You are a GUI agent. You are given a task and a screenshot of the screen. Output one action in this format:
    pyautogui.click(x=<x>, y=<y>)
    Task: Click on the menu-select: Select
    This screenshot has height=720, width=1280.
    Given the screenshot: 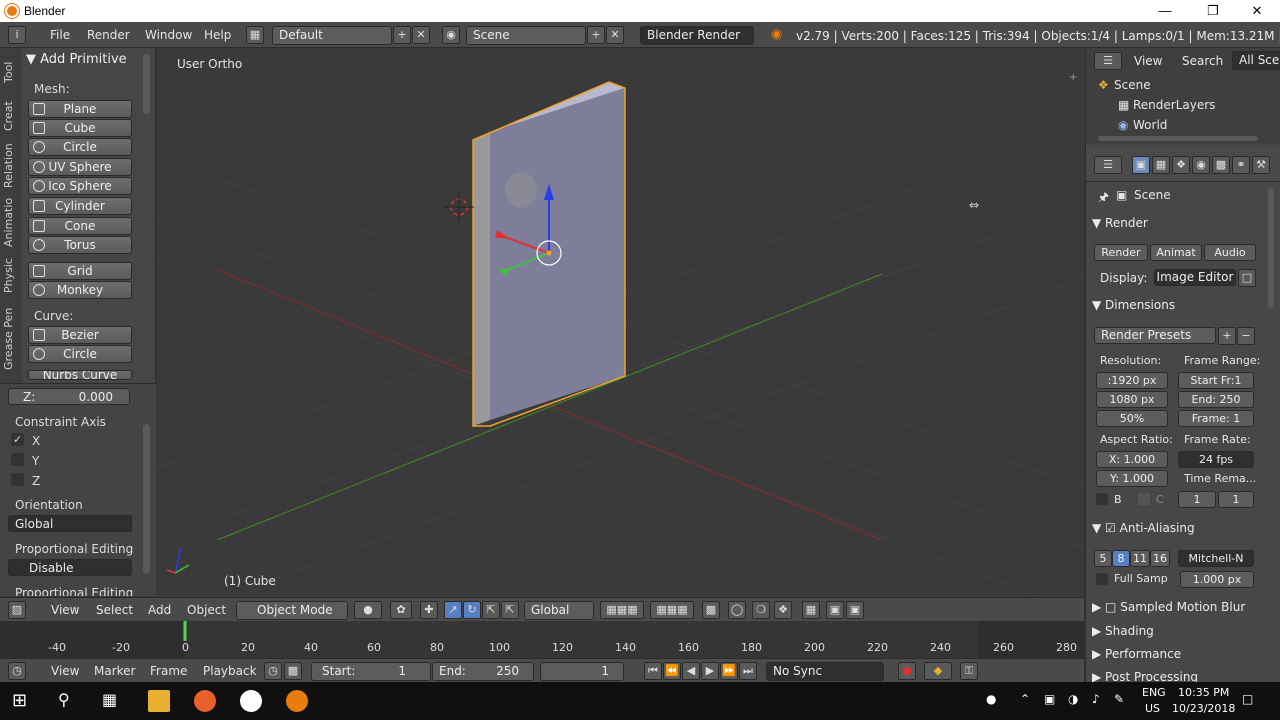 What is the action you would take?
    pyautogui.click(x=114, y=610)
    